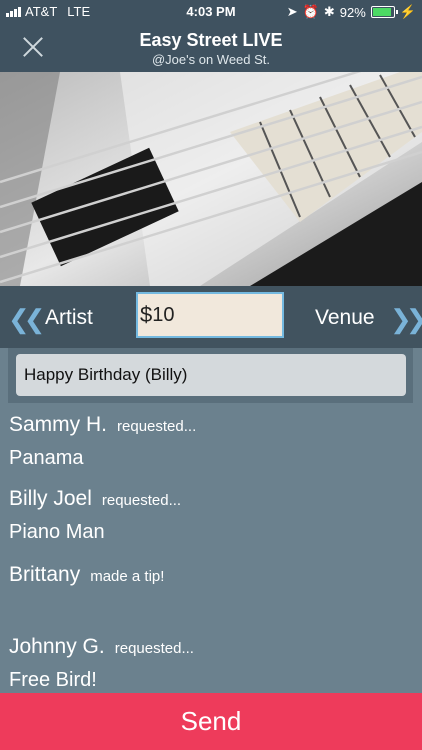 The image size is (422, 750). I want to click on location-icon: ➤, so click(292, 11).